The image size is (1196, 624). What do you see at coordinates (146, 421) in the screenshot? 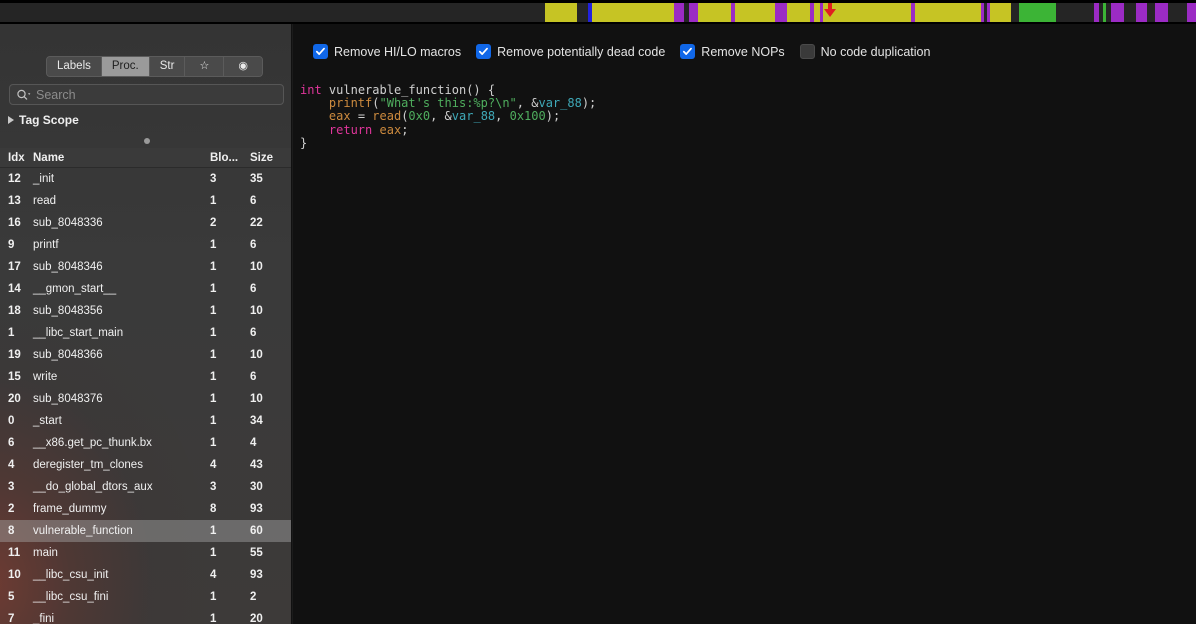
I see `table-row: 0 _start 1 34` at bounding box center [146, 421].